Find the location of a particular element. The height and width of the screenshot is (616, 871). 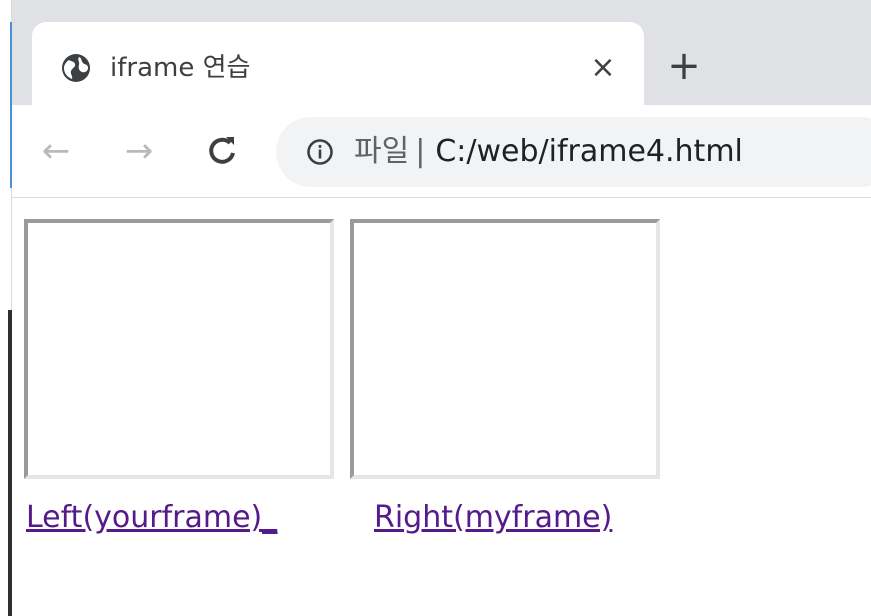

right-myframe-link: Right(myframe) is located at coordinates (493, 518).